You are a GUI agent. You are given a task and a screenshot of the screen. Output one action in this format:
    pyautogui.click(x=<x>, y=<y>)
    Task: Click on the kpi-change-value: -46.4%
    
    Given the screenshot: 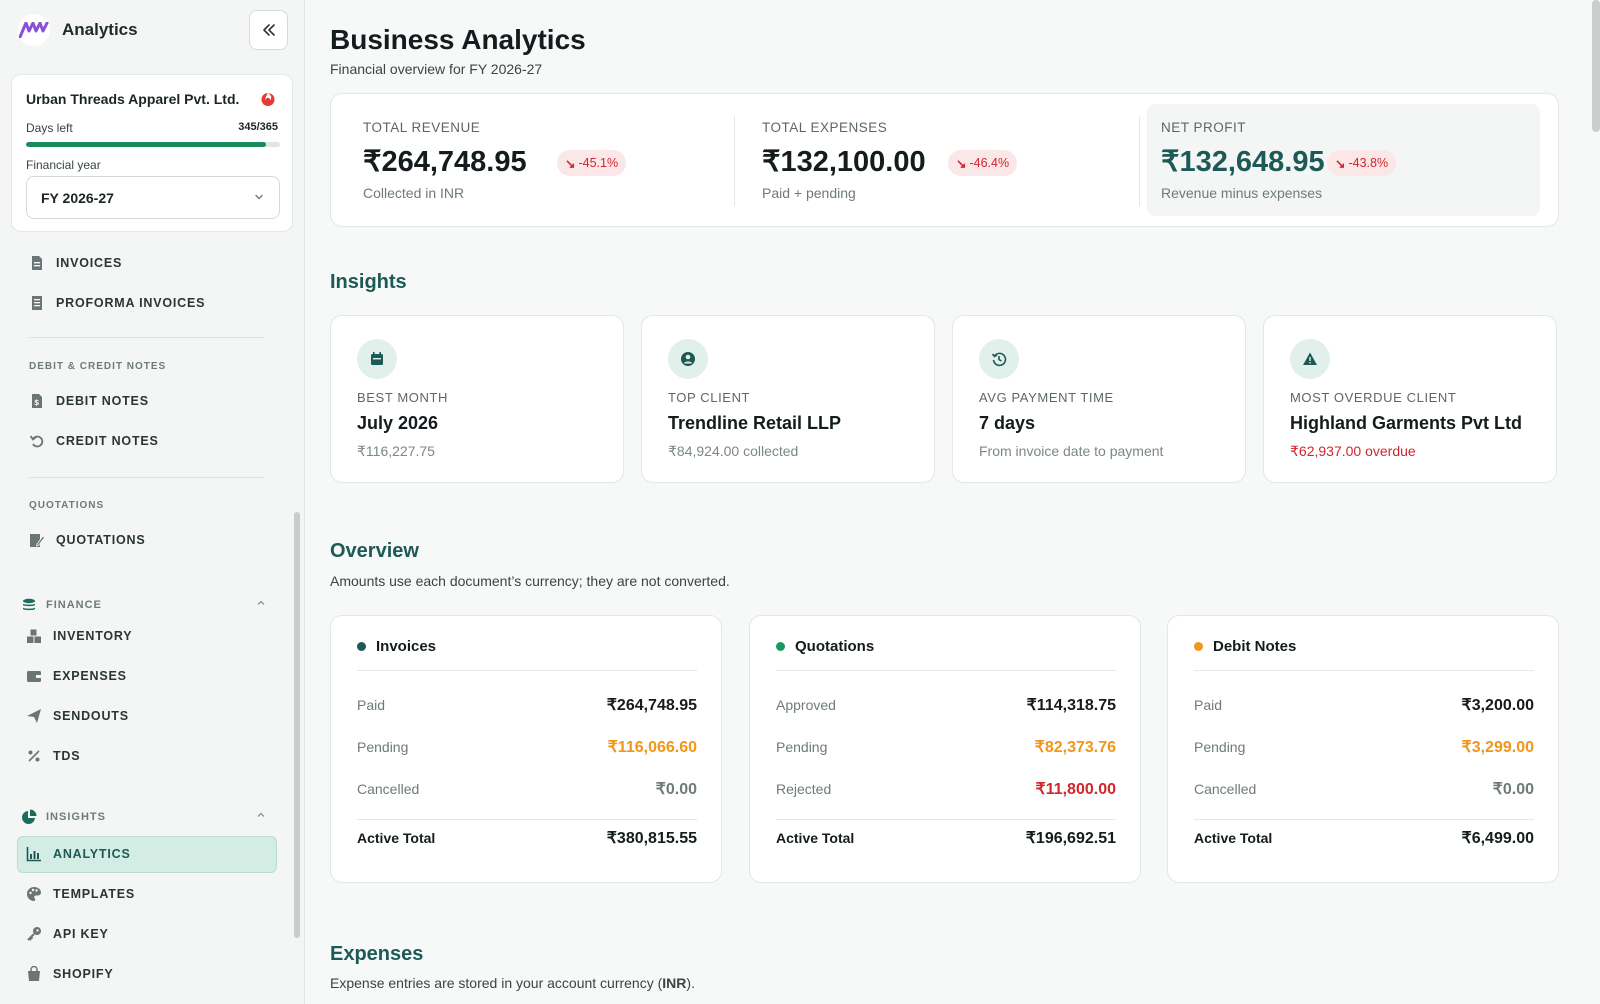 What is the action you would take?
    pyautogui.click(x=989, y=163)
    